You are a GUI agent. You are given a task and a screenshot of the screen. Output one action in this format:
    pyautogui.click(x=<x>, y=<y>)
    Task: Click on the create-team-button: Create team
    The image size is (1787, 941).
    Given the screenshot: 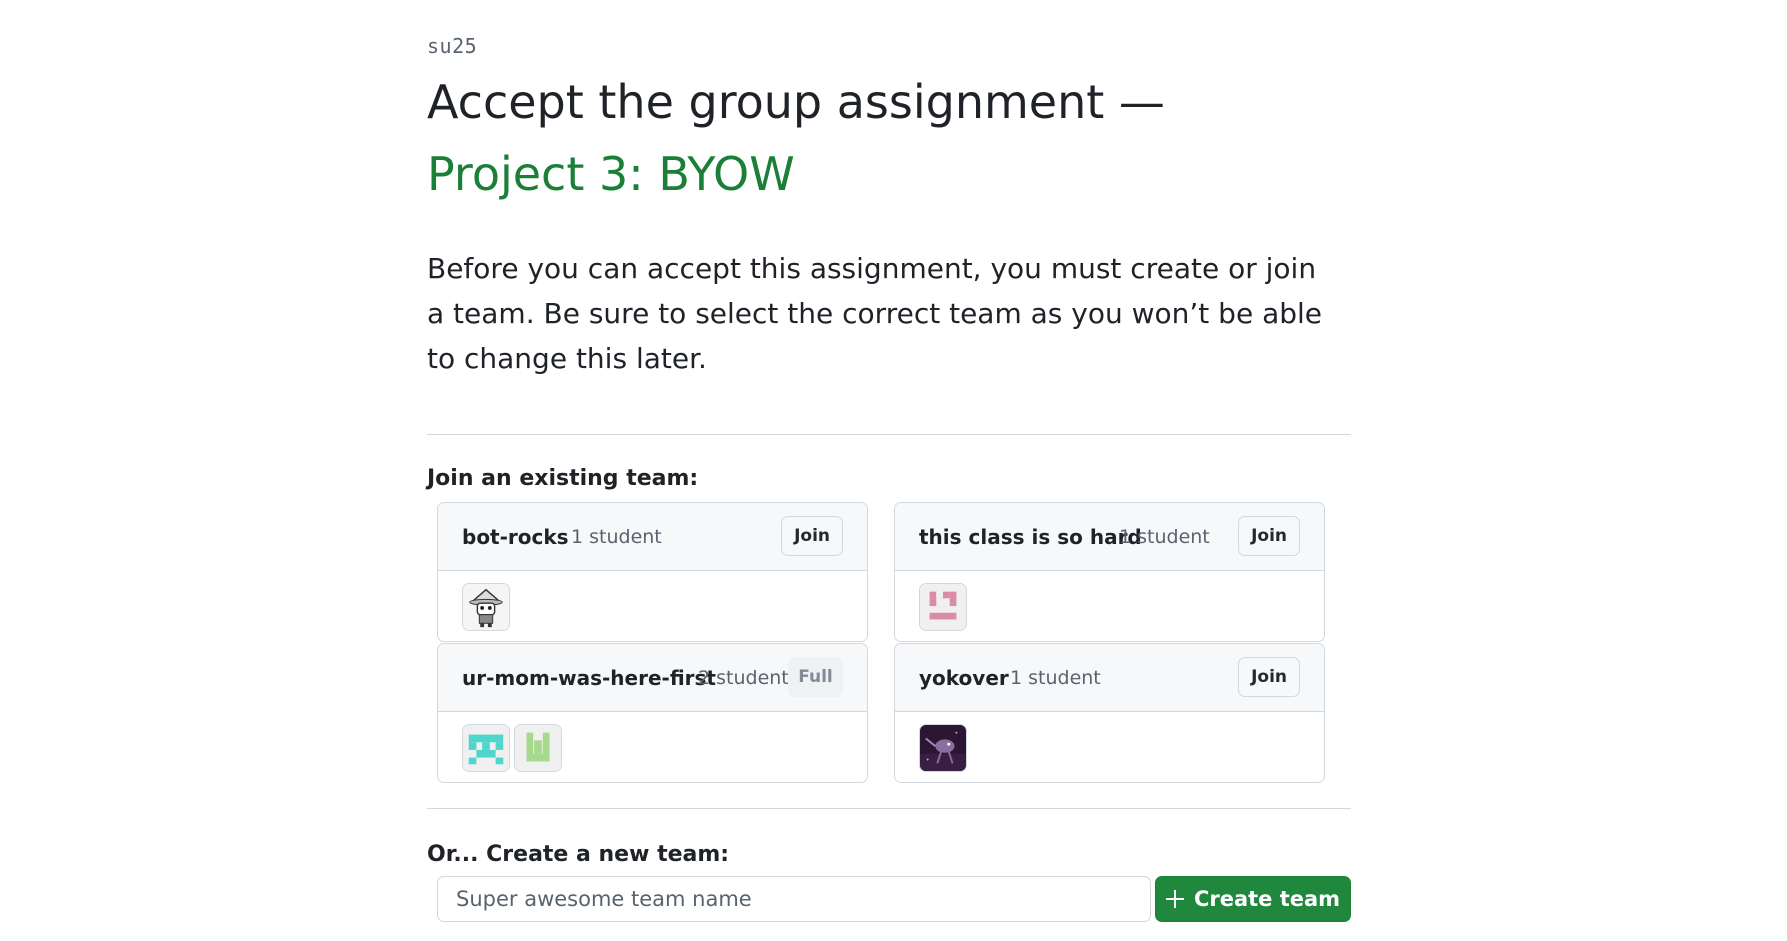 What is the action you would take?
    pyautogui.click(x=1253, y=899)
    